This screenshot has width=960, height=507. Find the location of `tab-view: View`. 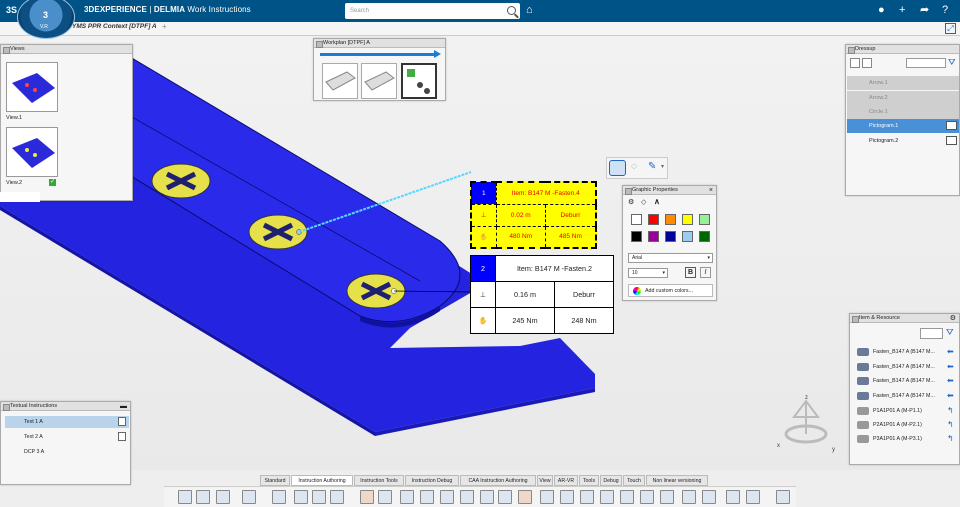

tab-view: View is located at coordinates (545, 480).